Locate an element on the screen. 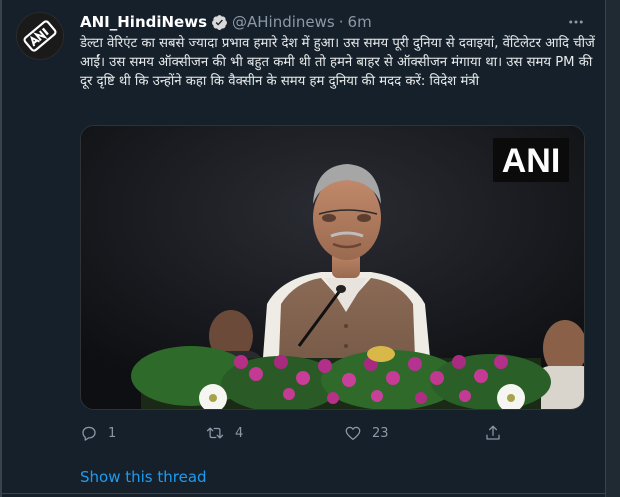  scrollbar-track is located at coordinates (612, 248).